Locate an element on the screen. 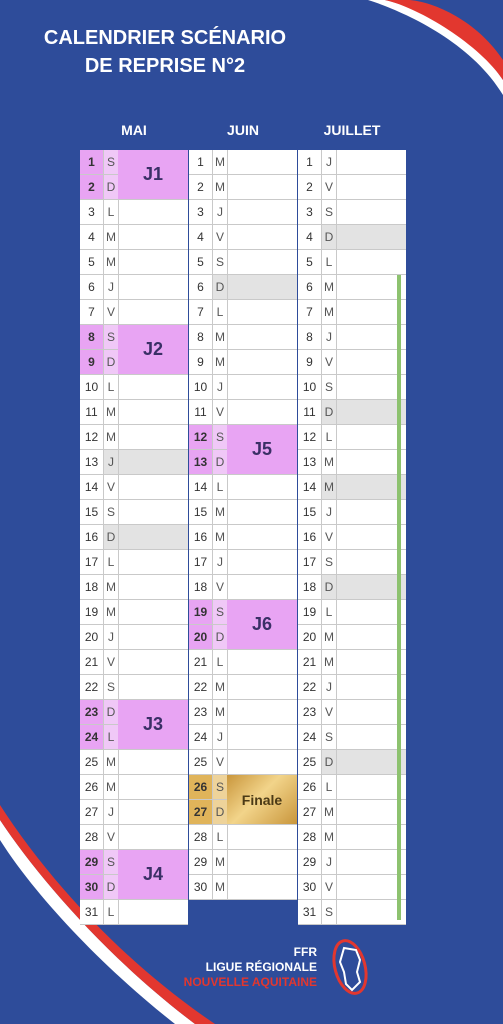  logo-line-ligue: LIGUE RÉGIONALE is located at coordinates (261, 967).